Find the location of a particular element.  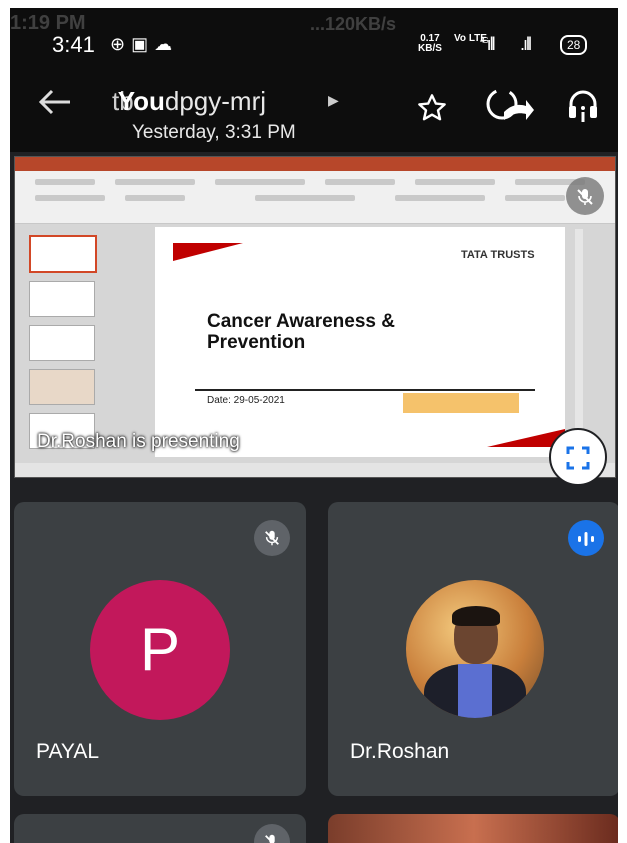

avatar is located at coordinates (475, 649).